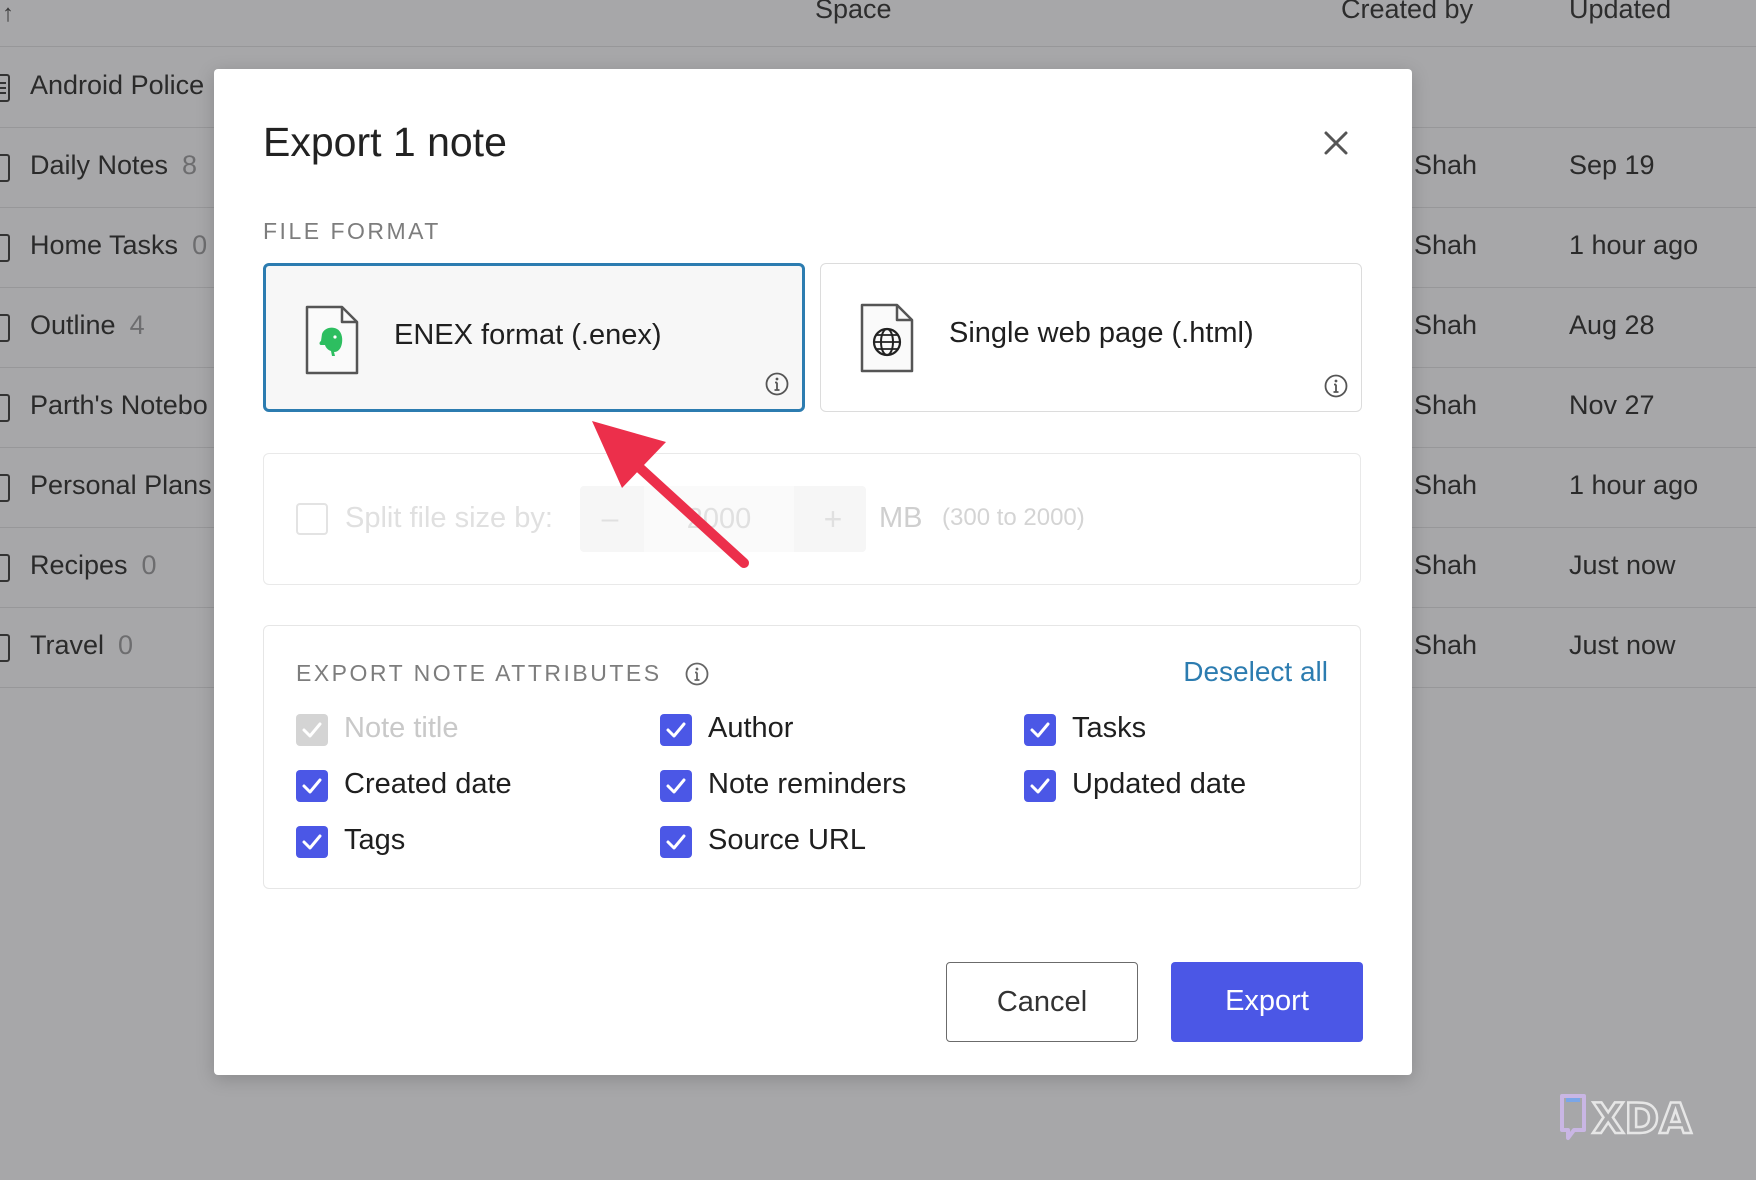  I want to click on row-updated: Aug 28, so click(1612, 325).